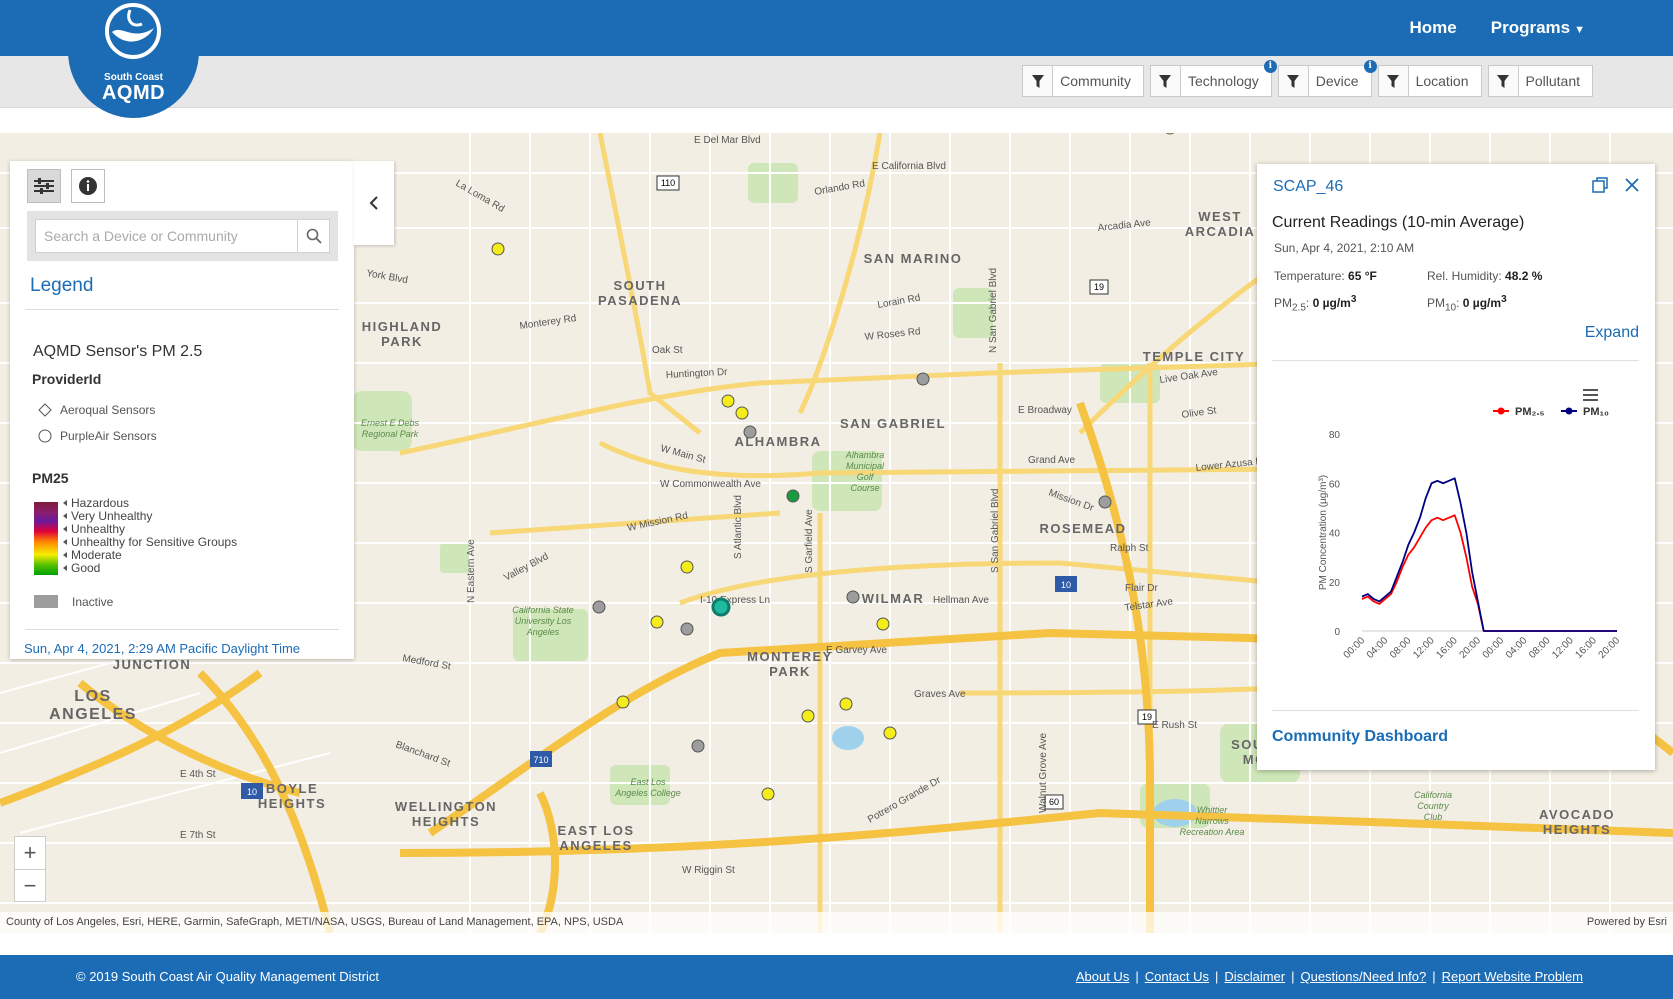  What do you see at coordinates (1489, 554) in the screenshot?
I see `series-line` at bounding box center [1489, 554].